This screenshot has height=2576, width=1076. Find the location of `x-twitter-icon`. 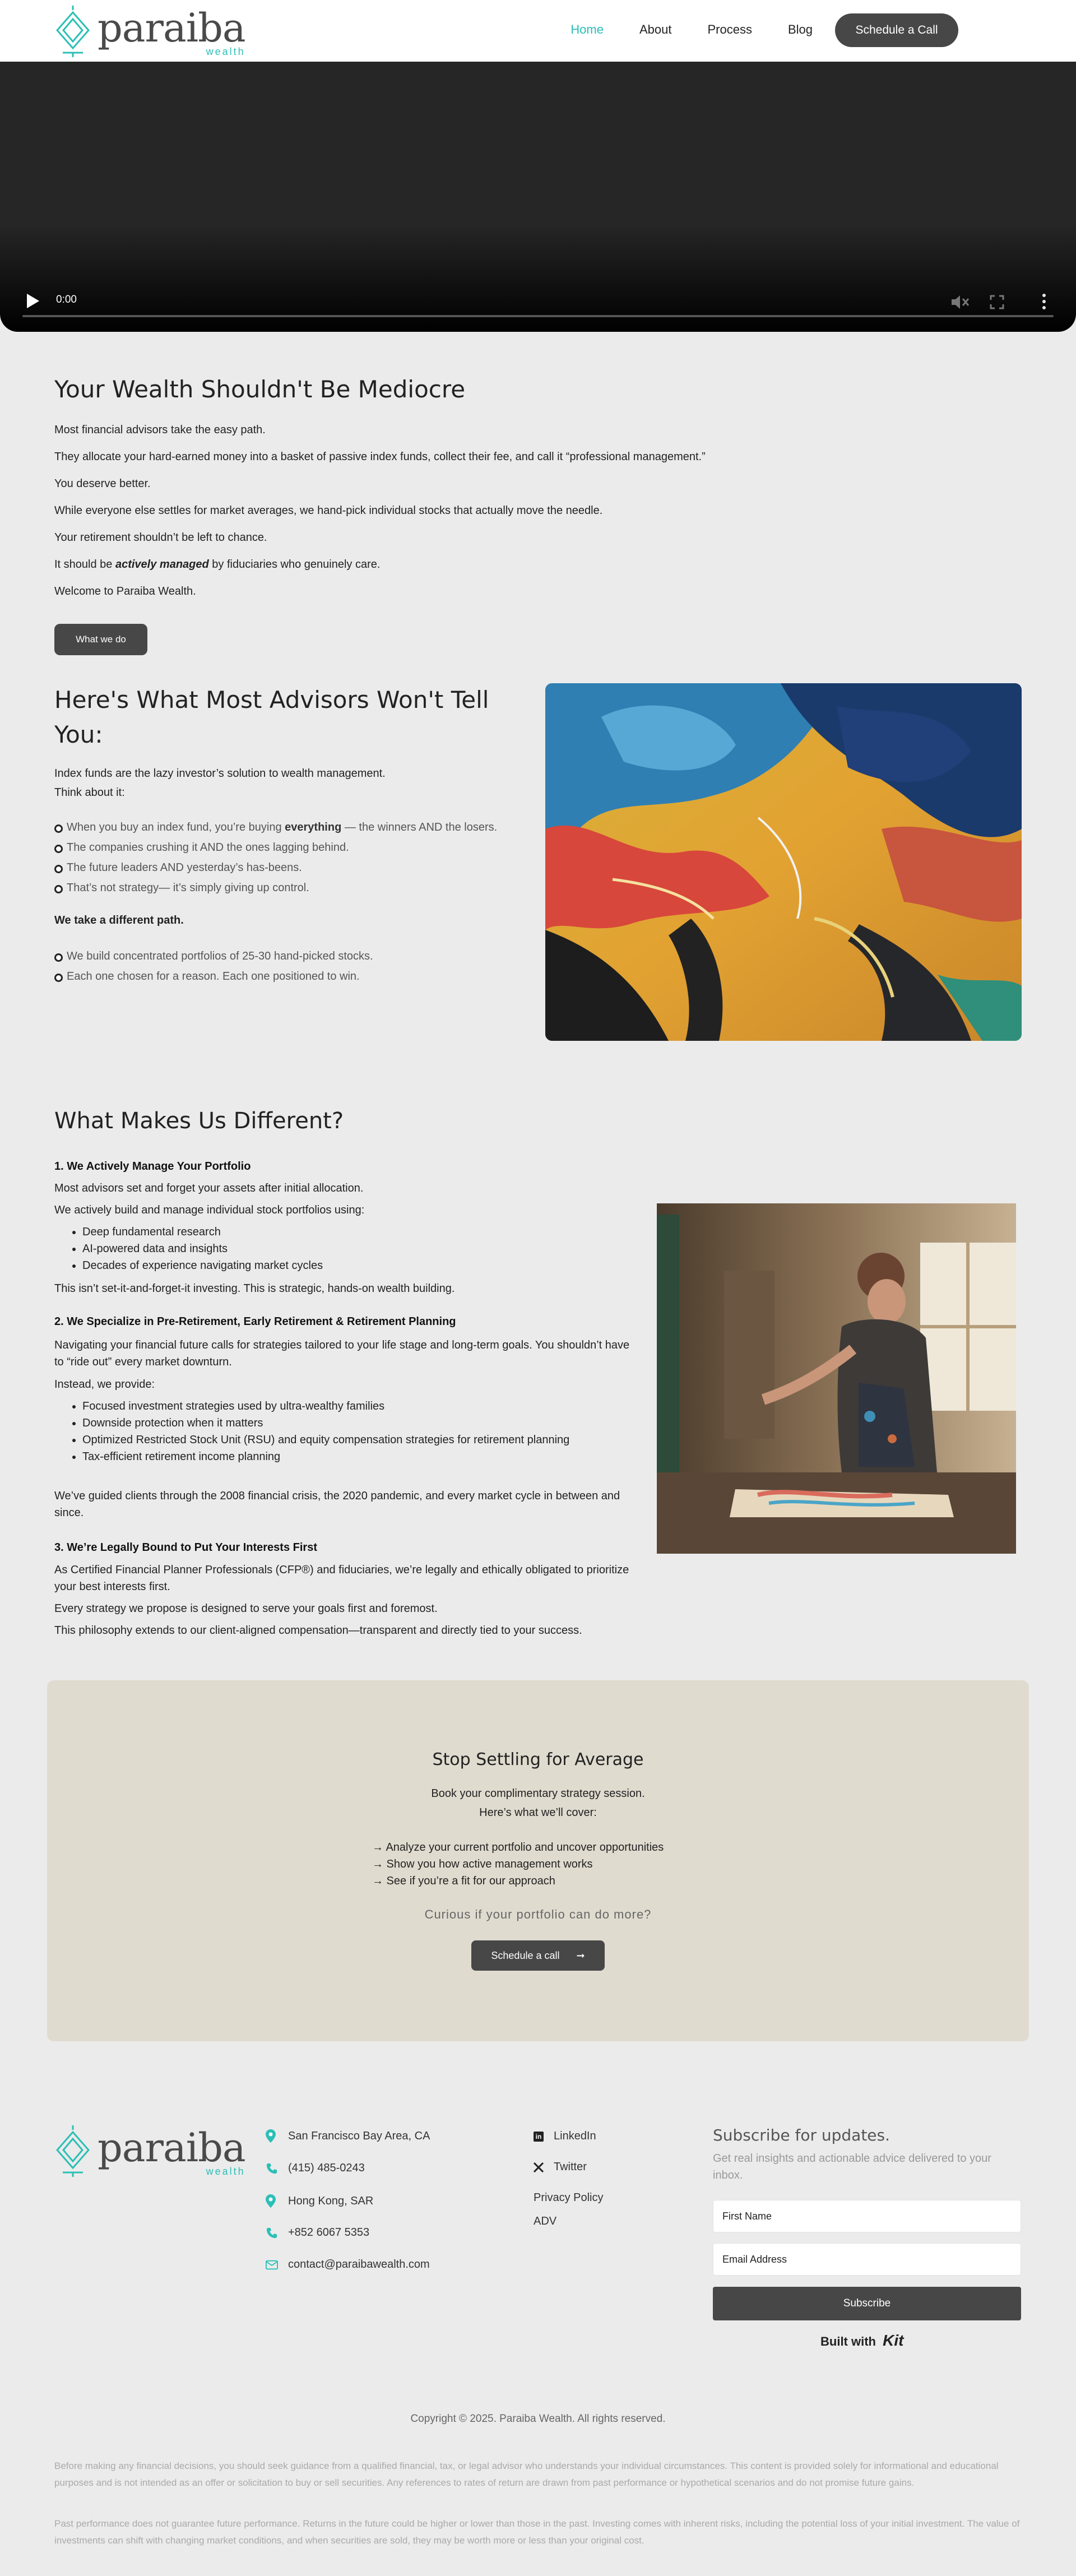

x-twitter-icon is located at coordinates (539, 2167).